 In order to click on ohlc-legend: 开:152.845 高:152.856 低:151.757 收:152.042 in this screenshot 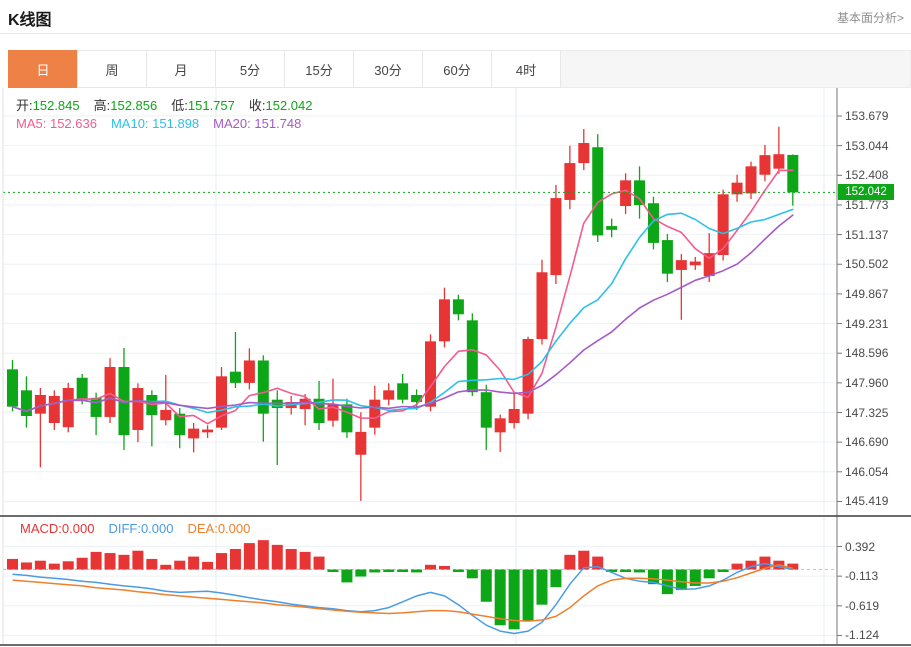, I will do `click(171, 104)`.